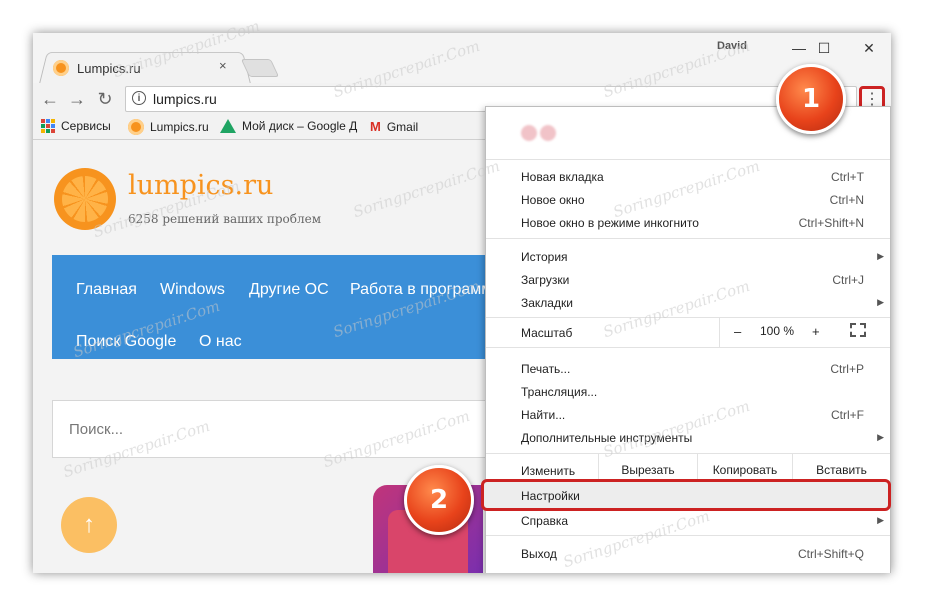 The height and width of the screenshot is (605, 925). I want to click on menu-item-print: Печать... Ctrl+P, so click(688, 369).